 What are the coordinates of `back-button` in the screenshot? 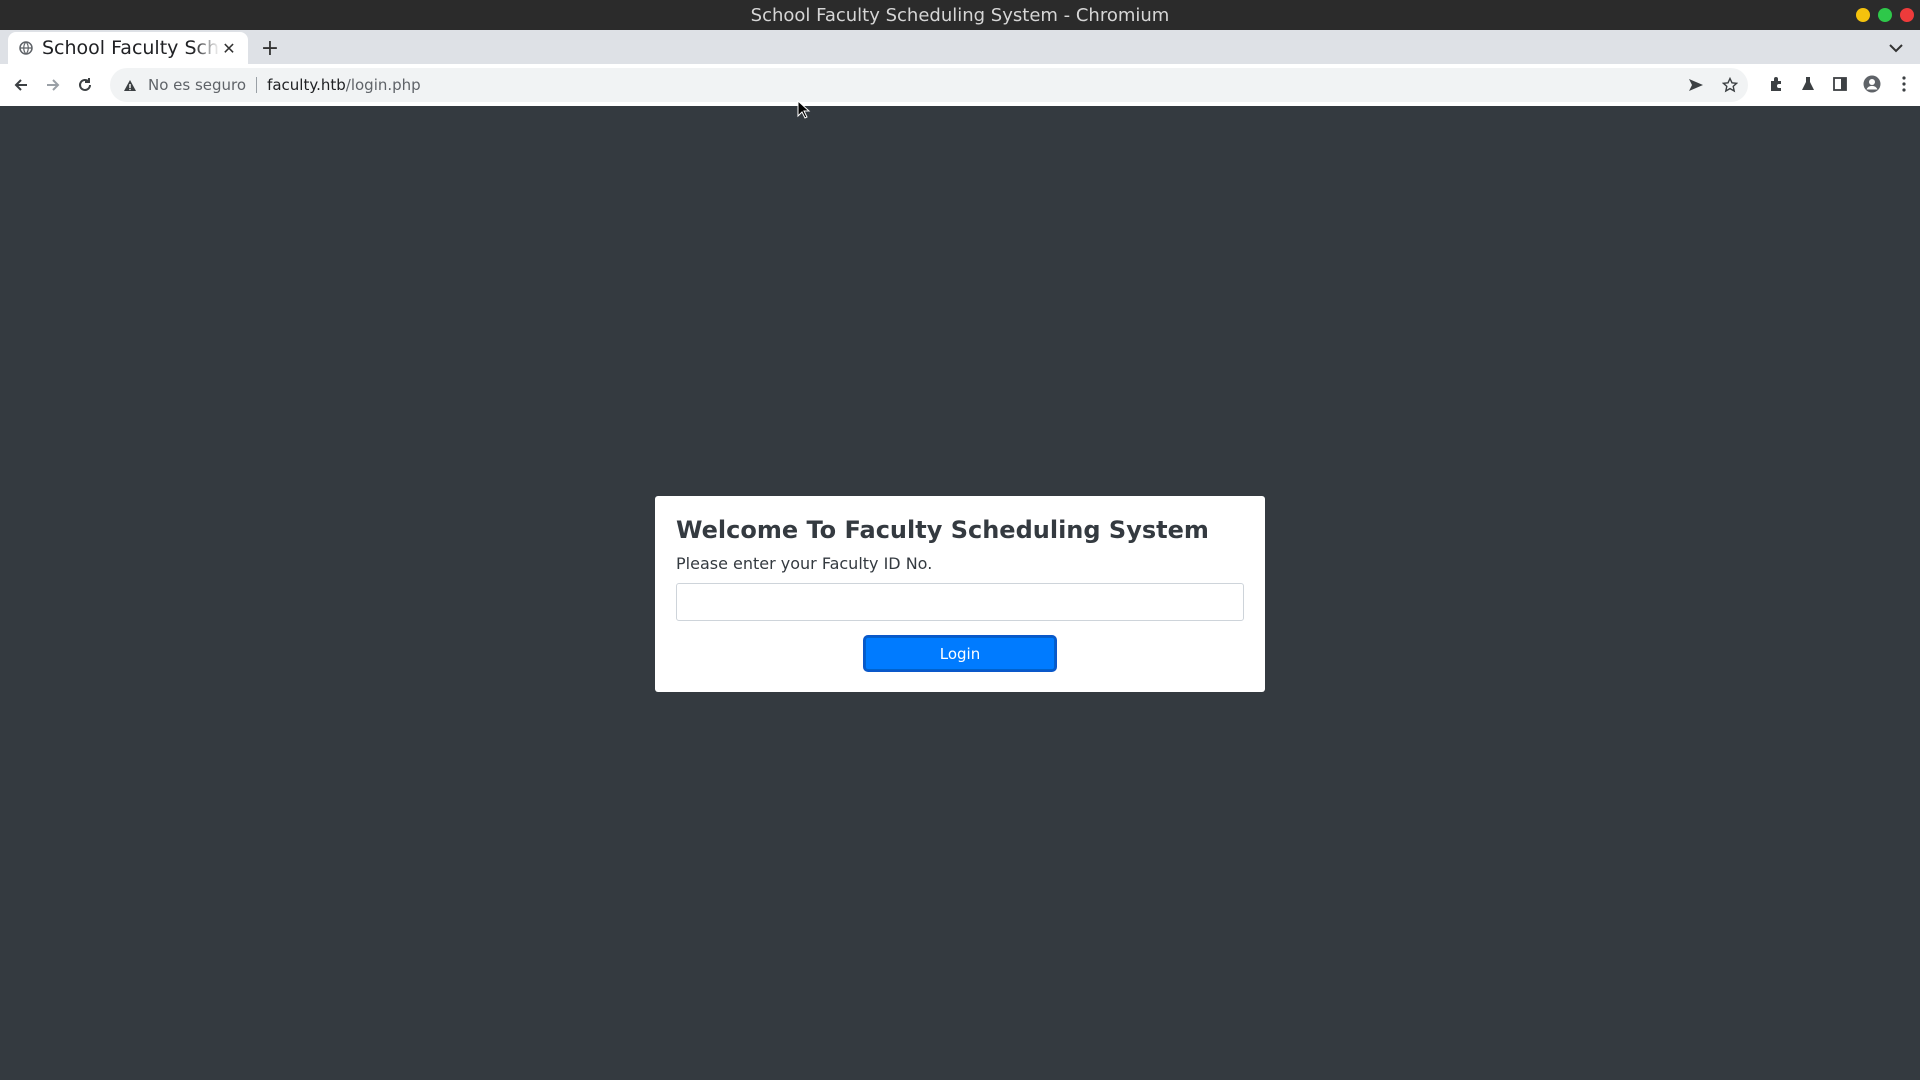 It's located at (21, 85).